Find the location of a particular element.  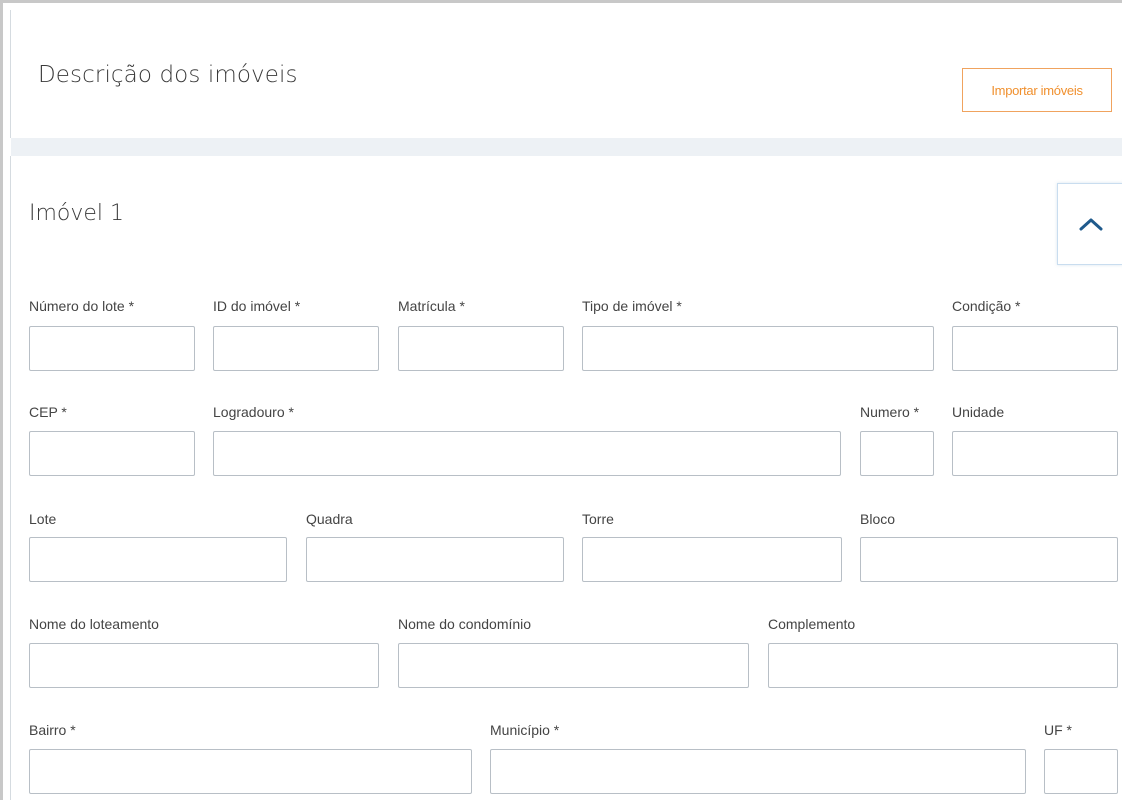

property-title: Imóvel 1 is located at coordinates (77, 213).